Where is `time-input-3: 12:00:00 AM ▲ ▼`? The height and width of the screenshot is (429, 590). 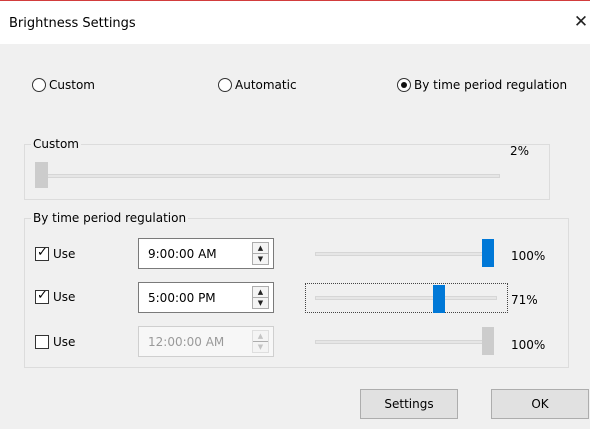
time-input-3: 12:00:00 AM ▲ ▼ is located at coordinates (206, 341).